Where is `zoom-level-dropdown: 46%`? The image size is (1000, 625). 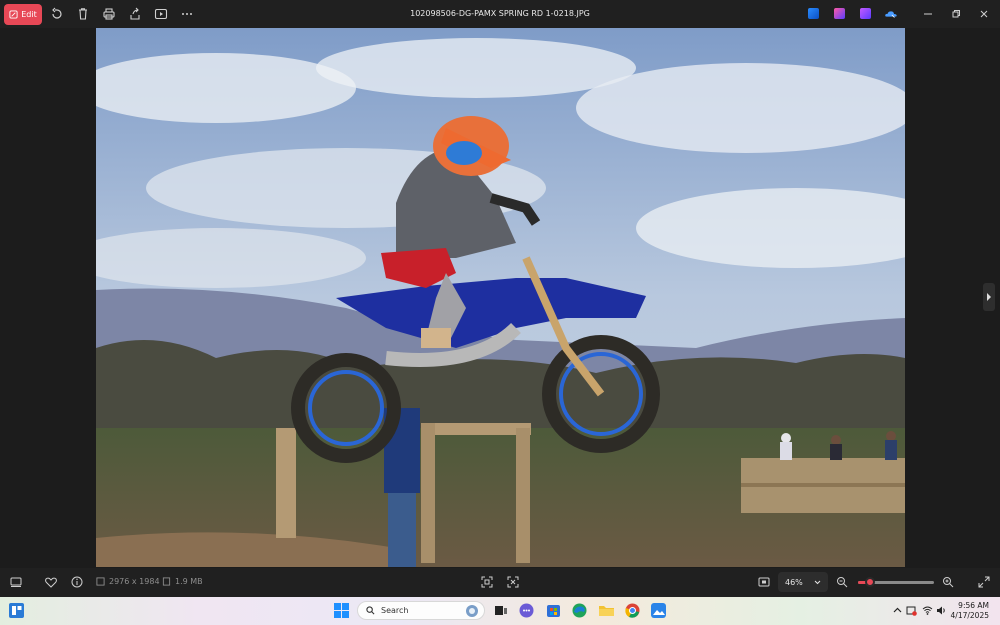 zoom-level-dropdown: 46% is located at coordinates (803, 582).